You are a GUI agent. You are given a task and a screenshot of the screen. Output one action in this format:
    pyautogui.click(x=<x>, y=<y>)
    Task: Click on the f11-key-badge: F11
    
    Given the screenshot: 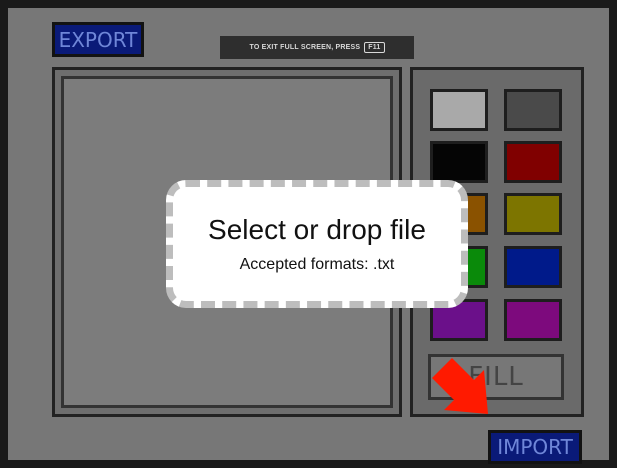 What is the action you would take?
    pyautogui.click(x=374, y=47)
    